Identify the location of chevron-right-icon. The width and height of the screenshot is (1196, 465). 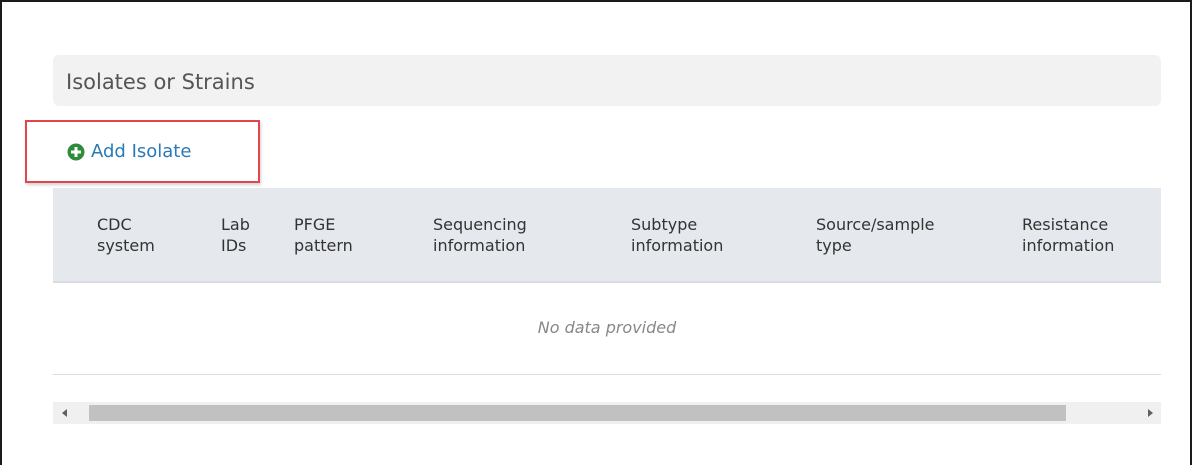
(1150, 413).